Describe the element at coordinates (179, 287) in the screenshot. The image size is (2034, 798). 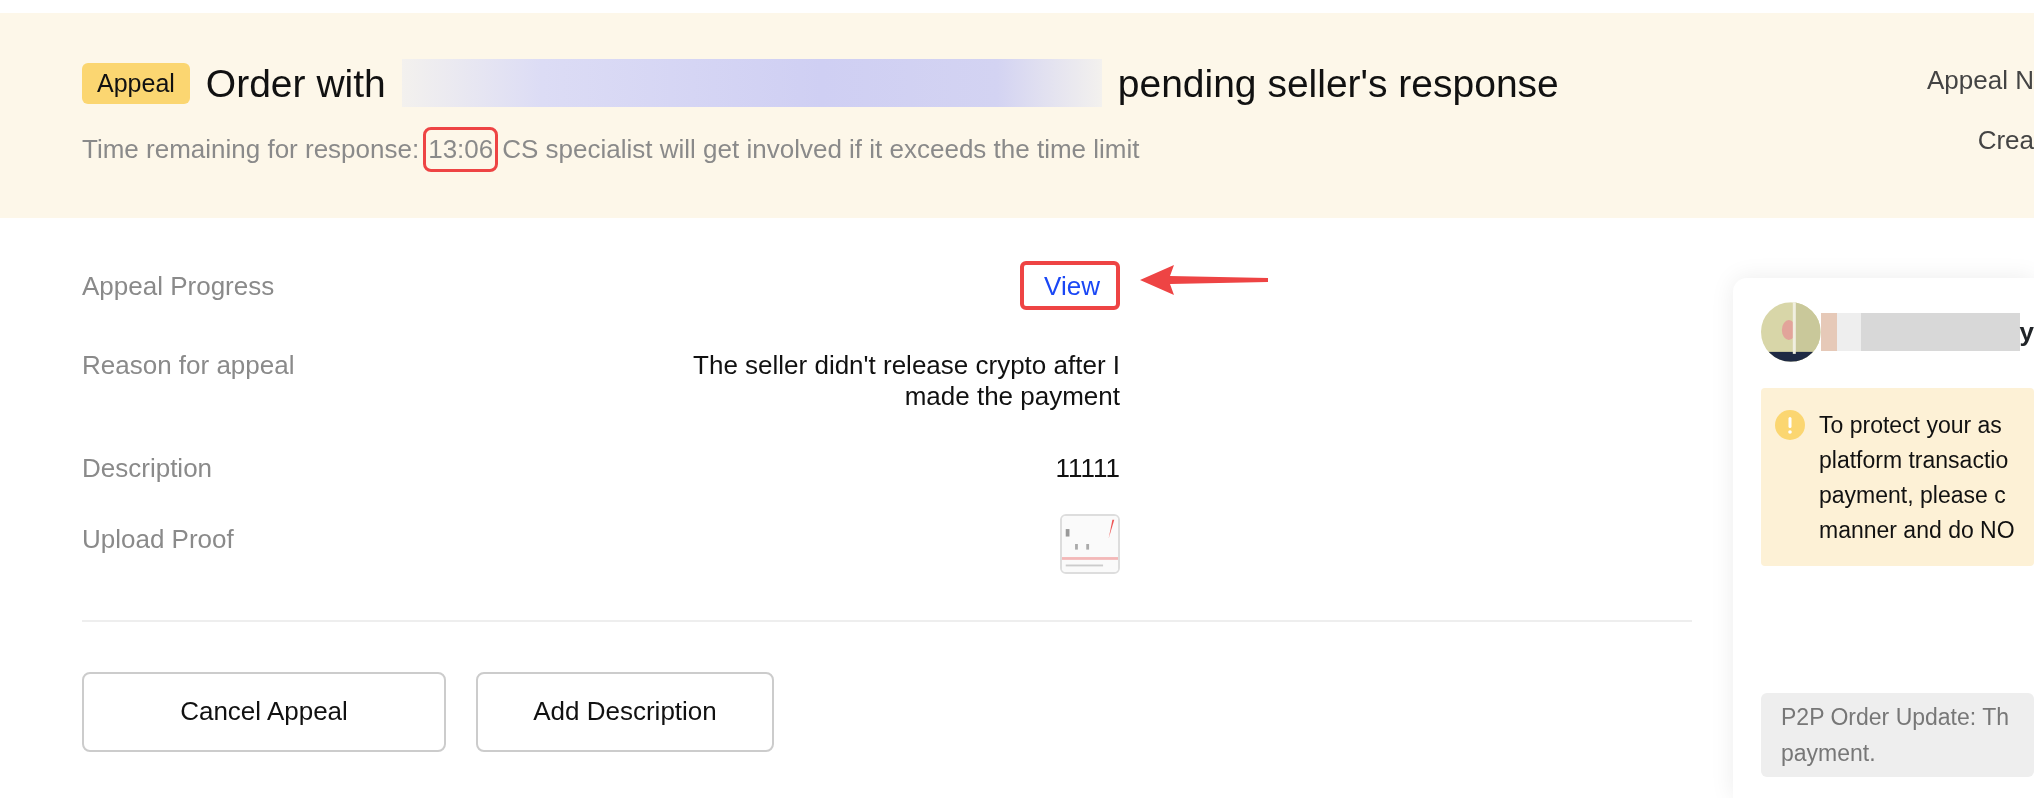
I see `field-label: Appeal Progress` at that location.